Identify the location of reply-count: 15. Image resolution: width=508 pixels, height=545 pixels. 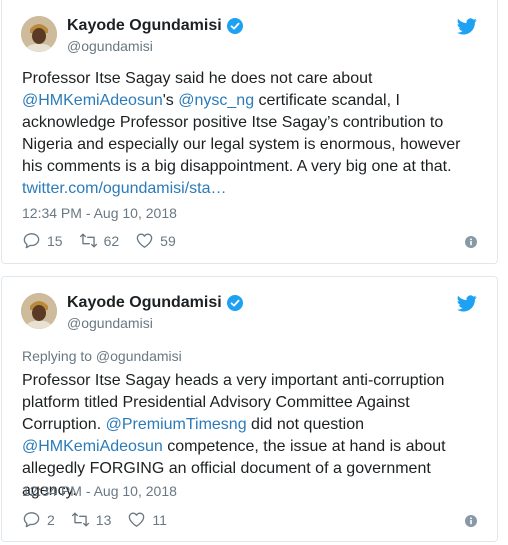
(55, 240).